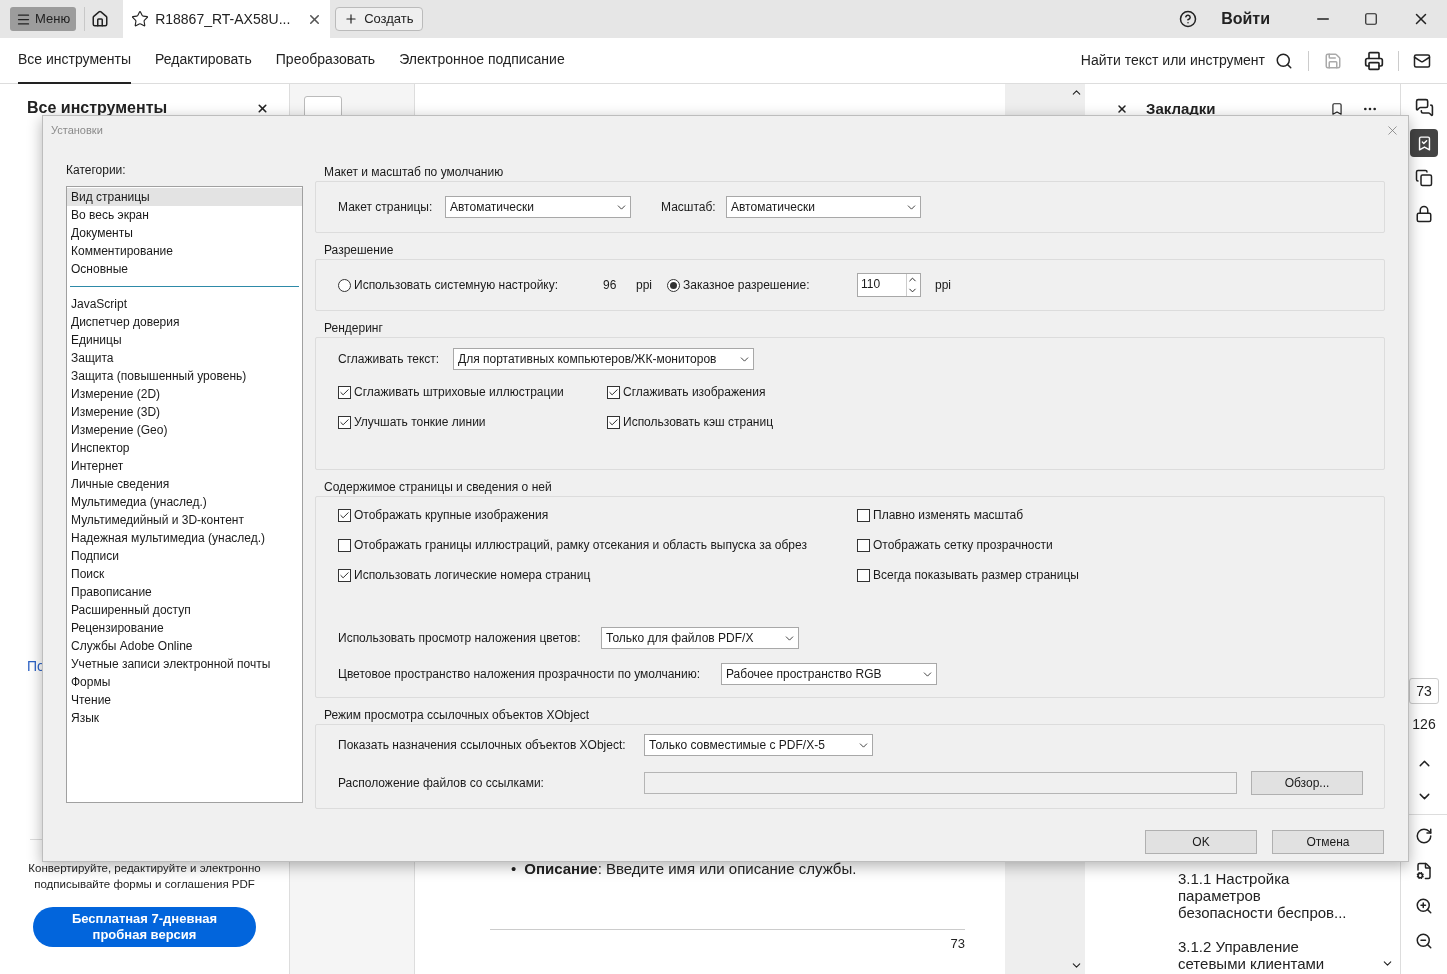 This screenshot has width=1447, height=974. What do you see at coordinates (100, 19) in the screenshot?
I see `home-icon` at bounding box center [100, 19].